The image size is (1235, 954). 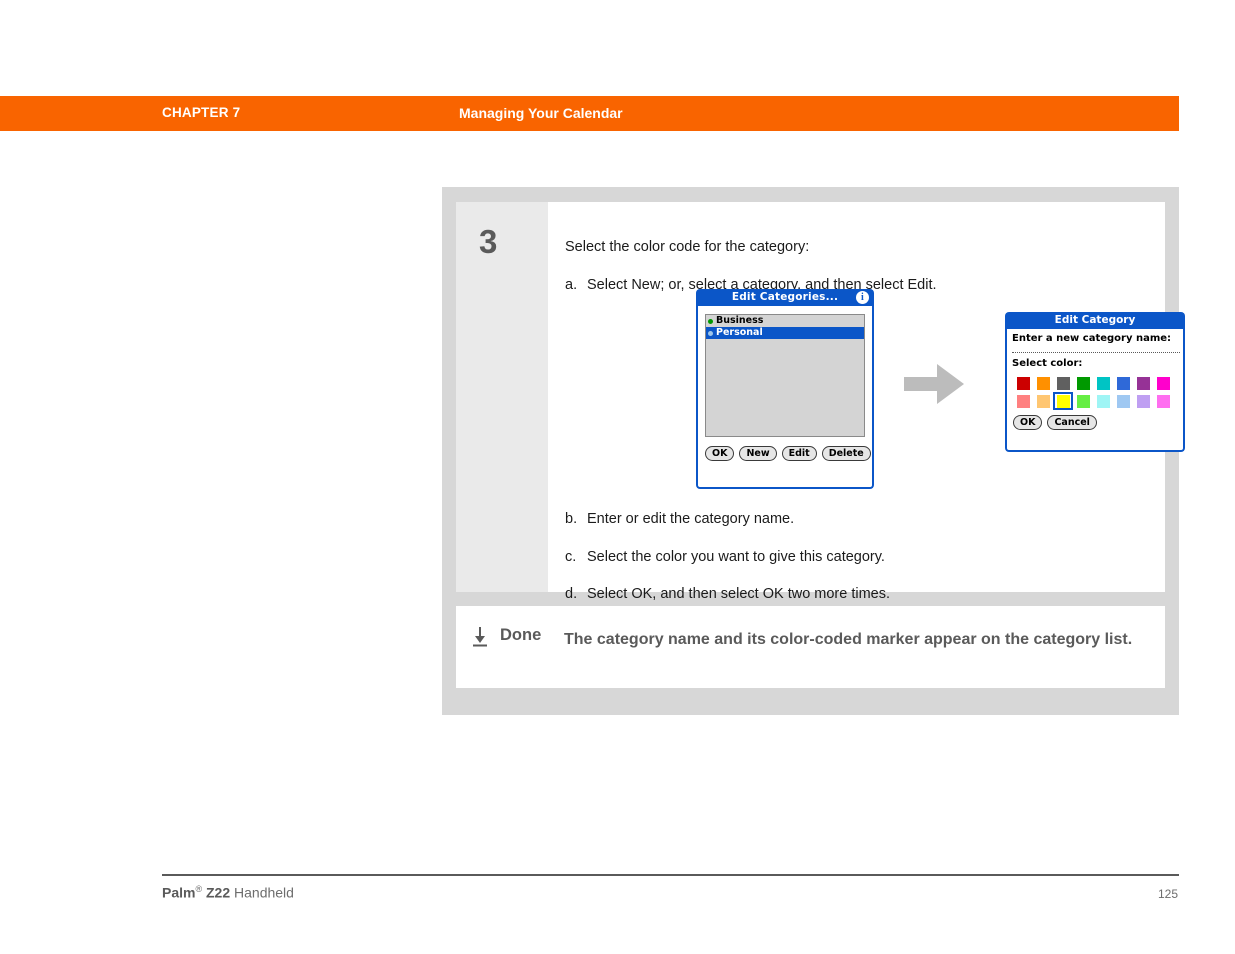 What do you see at coordinates (199, 889) in the screenshot?
I see `registered-mark-icon: ®` at bounding box center [199, 889].